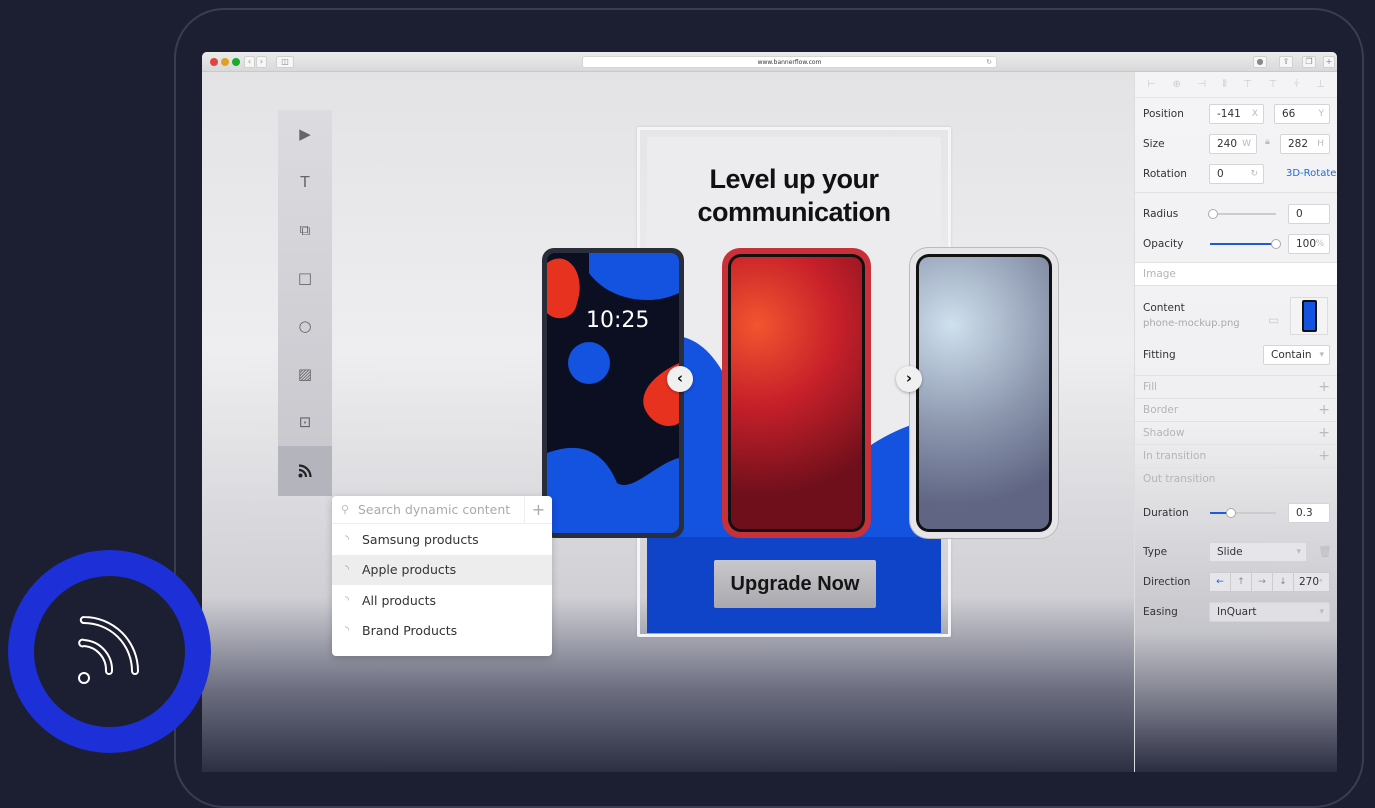  What do you see at coordinates (1236, 273) in the screenshot?
I see `image-section-header: Image` at bounding box center [1236, 273].